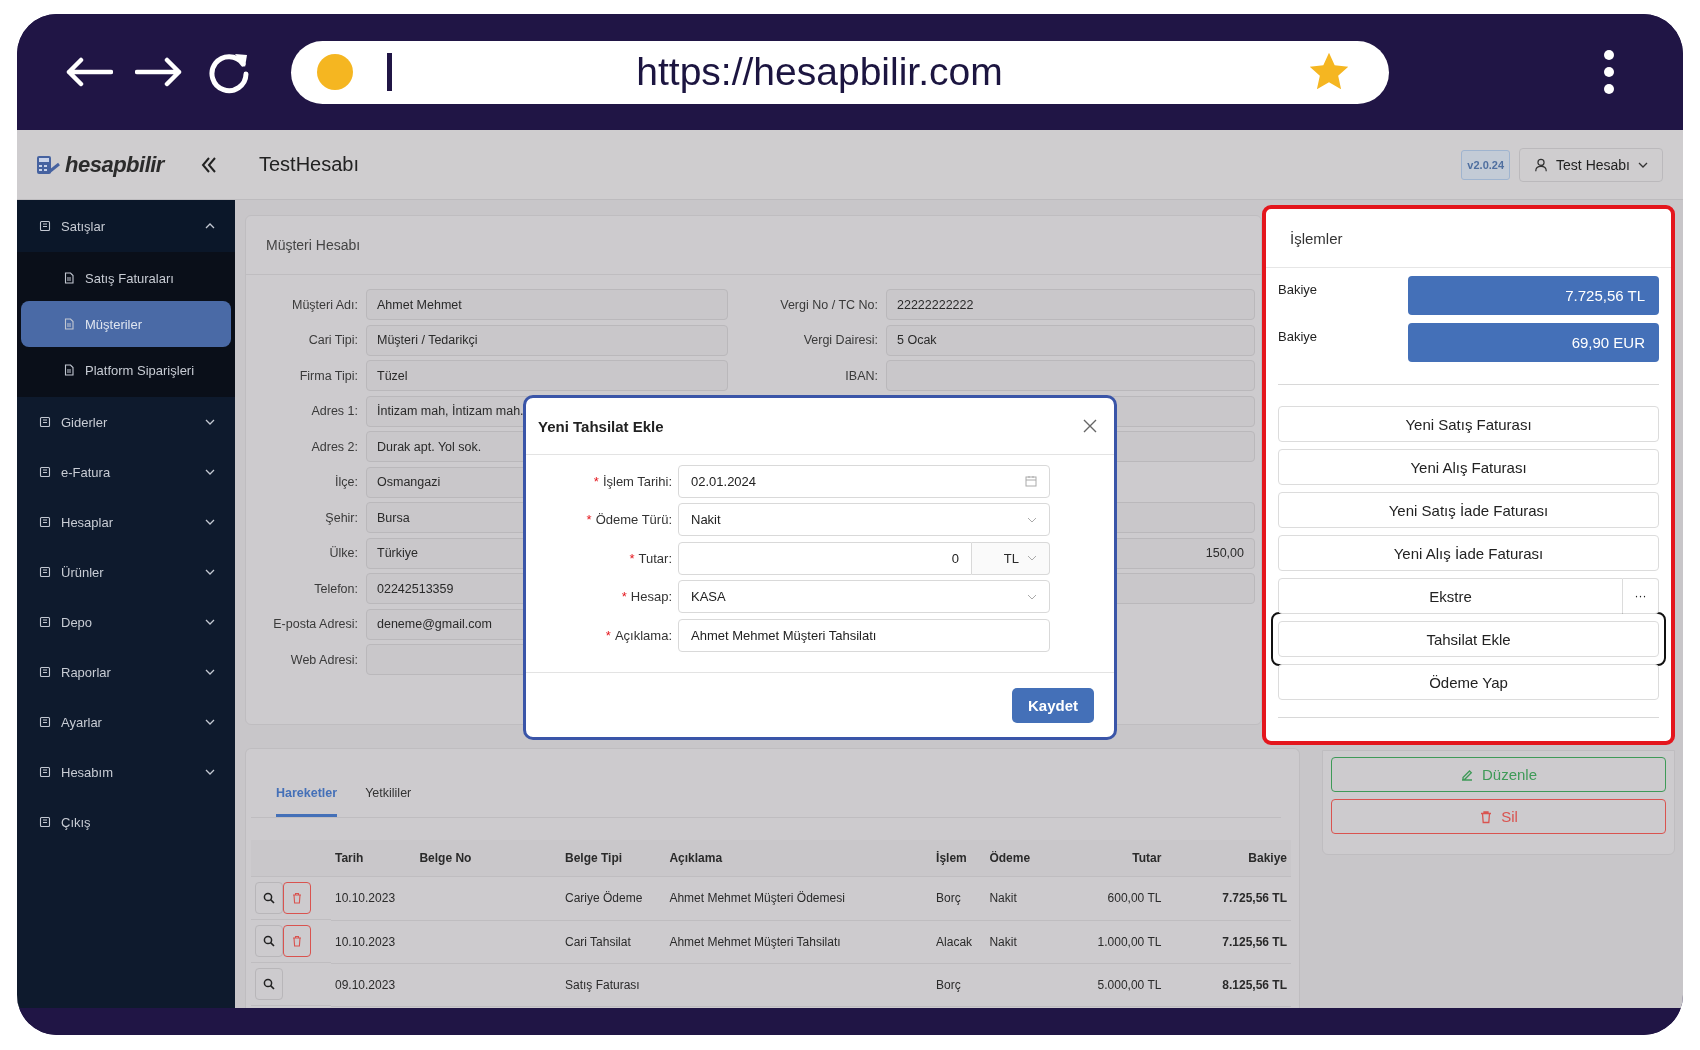 This screenshot has height=1050, width=1700. Describe the element at coordinates (1090, 426) in the screenshot. I see `close-icon` at that location.